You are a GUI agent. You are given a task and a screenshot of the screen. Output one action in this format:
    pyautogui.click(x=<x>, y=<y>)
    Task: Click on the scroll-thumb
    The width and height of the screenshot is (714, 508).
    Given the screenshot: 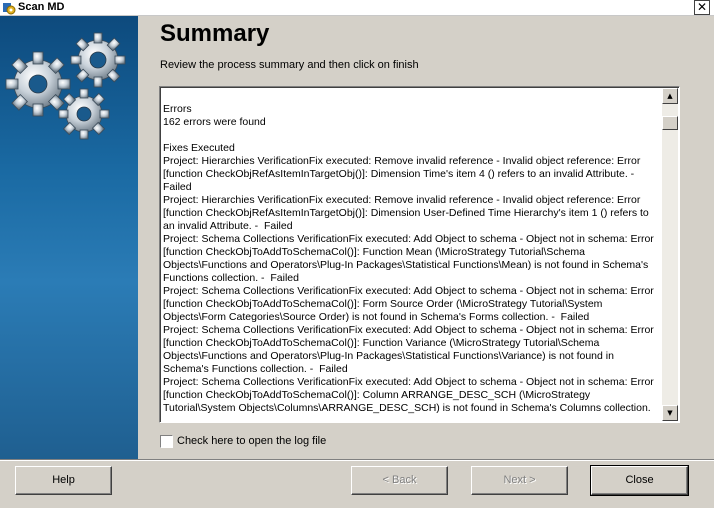 What is the action you would take?
    pyautogui.click(x=670, y=123)
    